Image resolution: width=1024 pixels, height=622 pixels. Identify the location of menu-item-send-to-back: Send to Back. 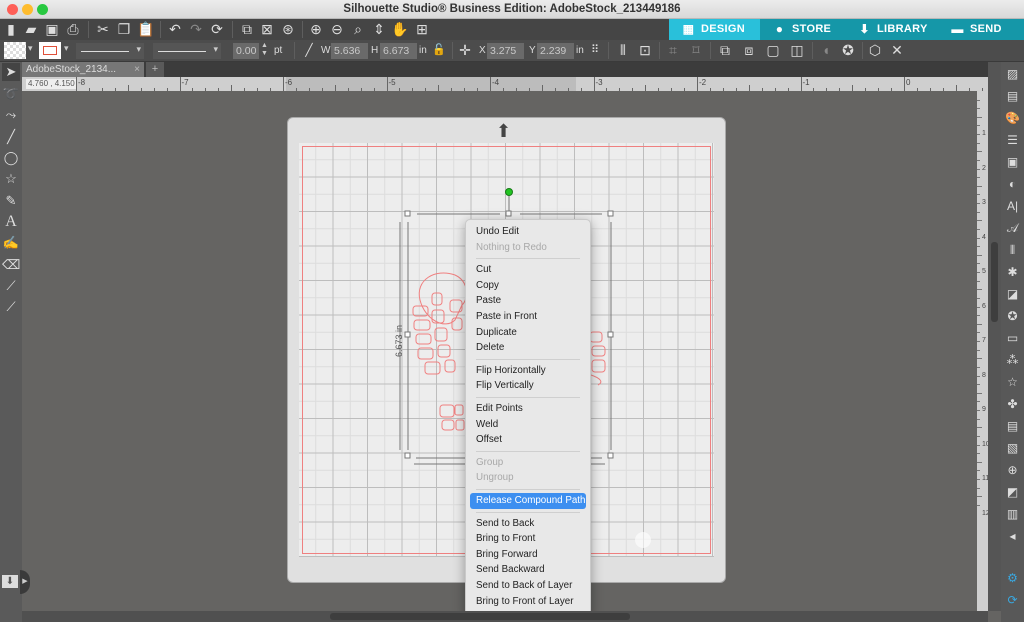
(528, 524).